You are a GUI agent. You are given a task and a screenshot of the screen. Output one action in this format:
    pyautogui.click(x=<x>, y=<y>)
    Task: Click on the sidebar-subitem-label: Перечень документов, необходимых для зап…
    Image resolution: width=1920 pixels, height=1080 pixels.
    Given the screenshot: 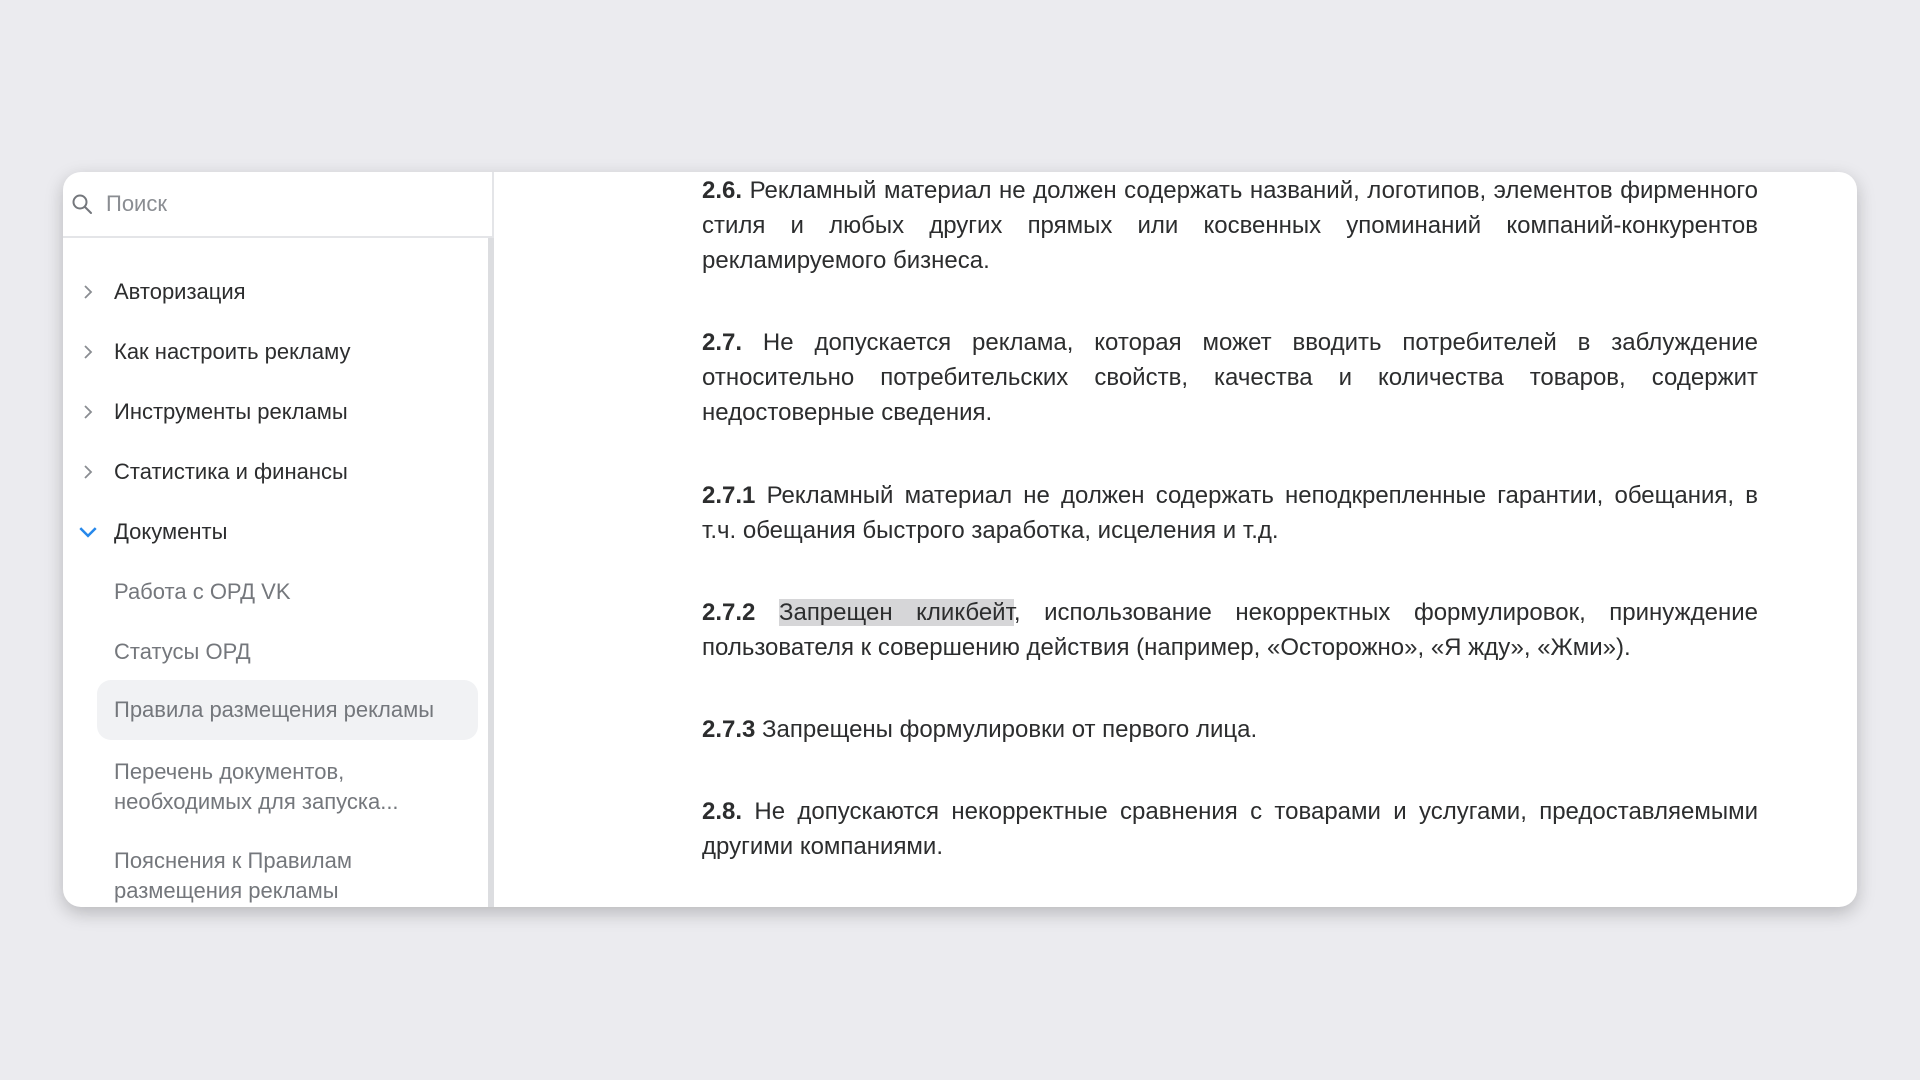 What is the action you would take?
    pyautogui.click(x=256, y=786)
    